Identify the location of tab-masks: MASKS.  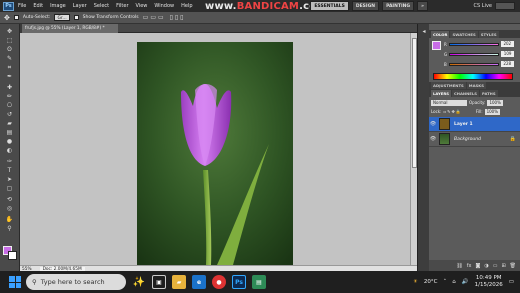
(476, 85).